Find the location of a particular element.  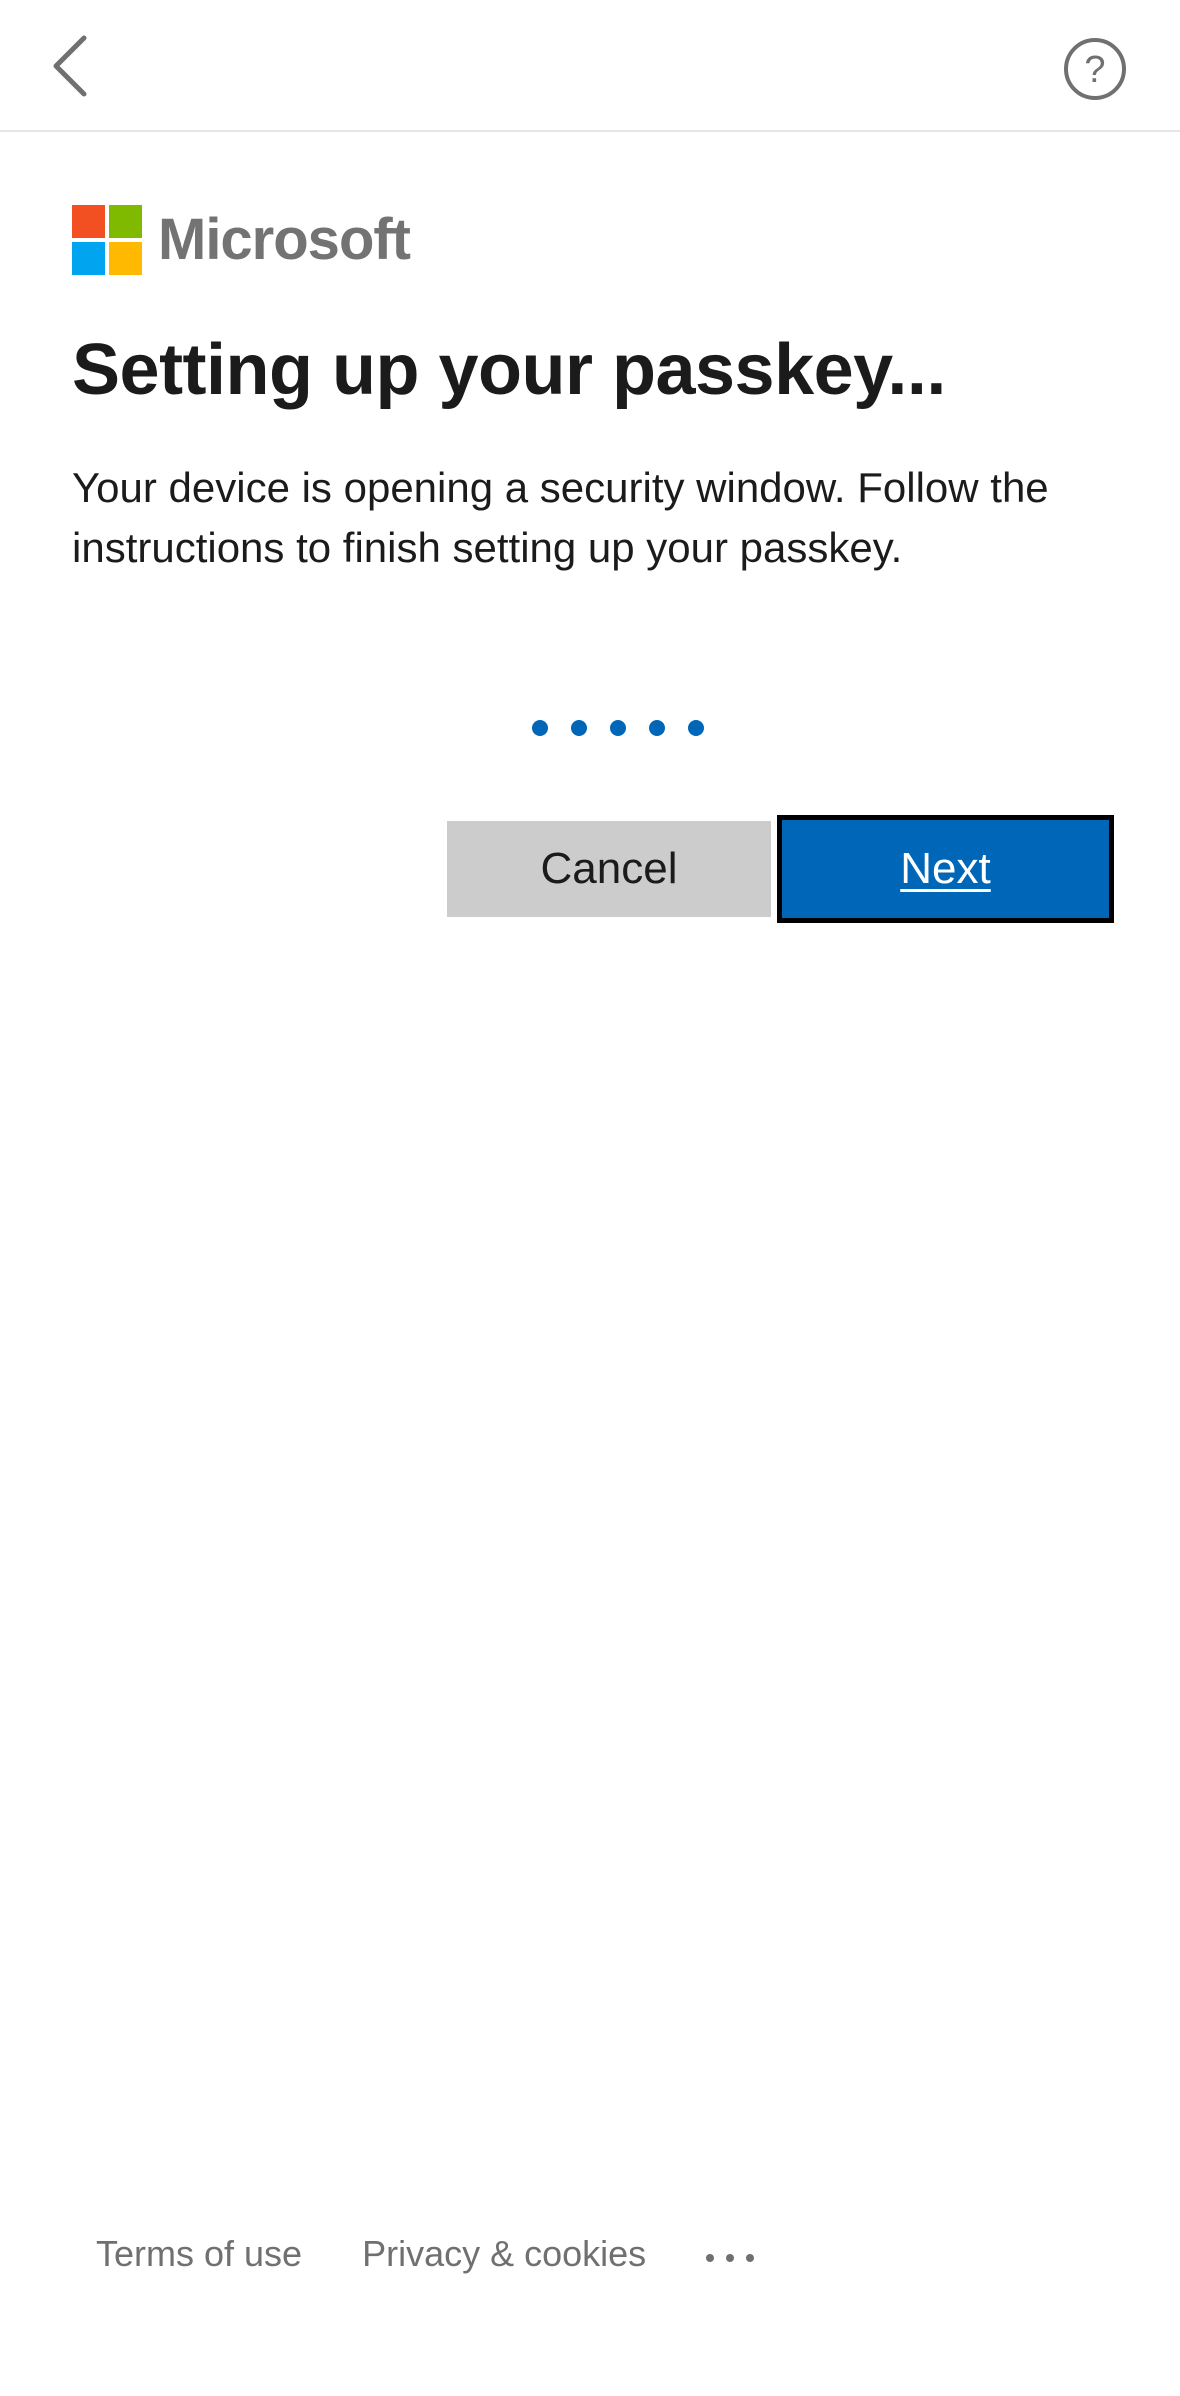

help-button: ? is located at coordinates (1095, 69).